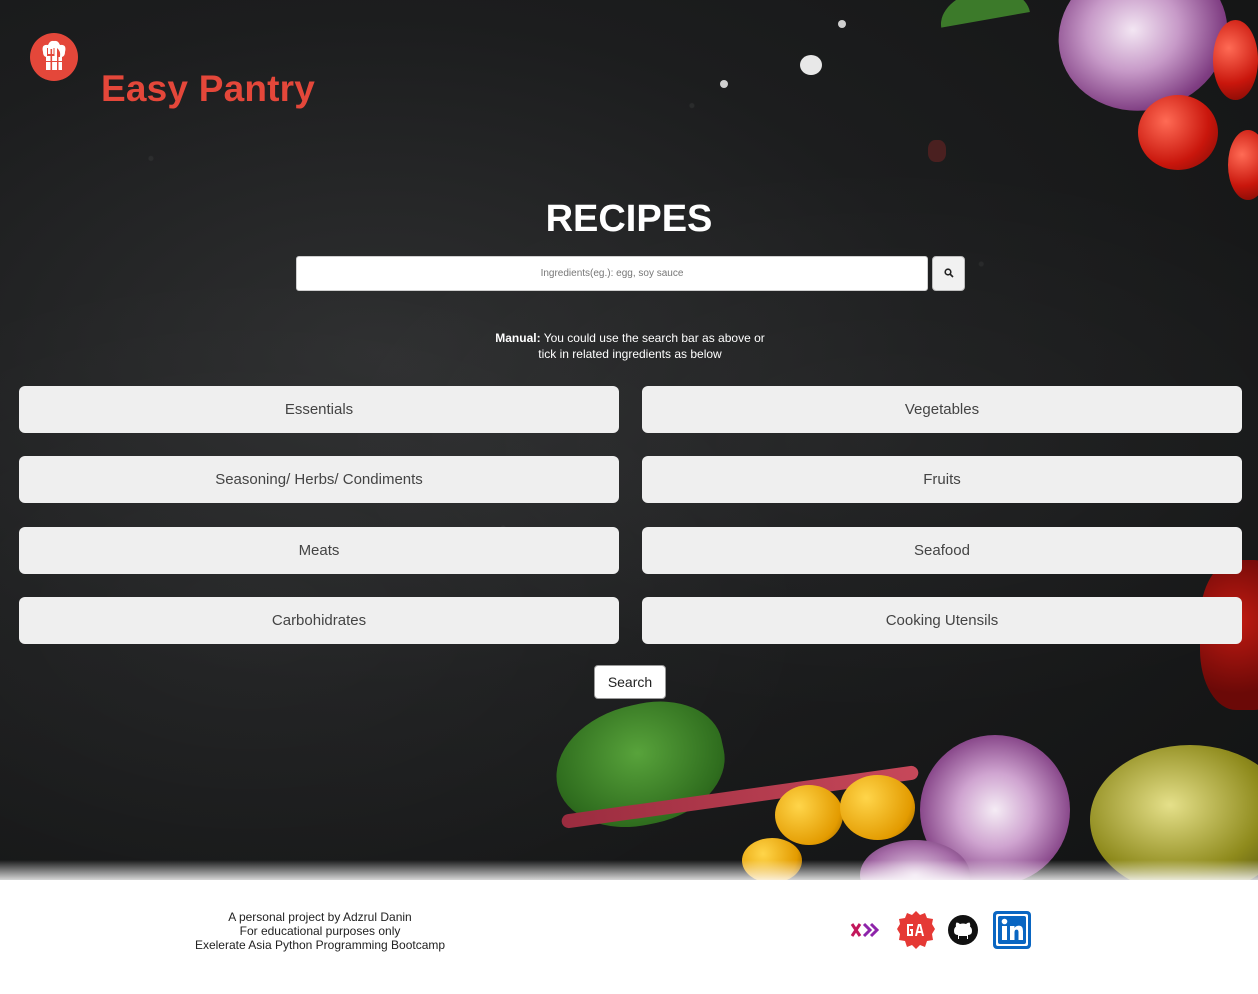 Image resolution: width=1258 pixels, height=994 pixels. What do you see at coordinates (942, 620) in the screenshot?
I see `category-cooking-utensils-button: Cooking Utensils` at bounding box center [942, 620].